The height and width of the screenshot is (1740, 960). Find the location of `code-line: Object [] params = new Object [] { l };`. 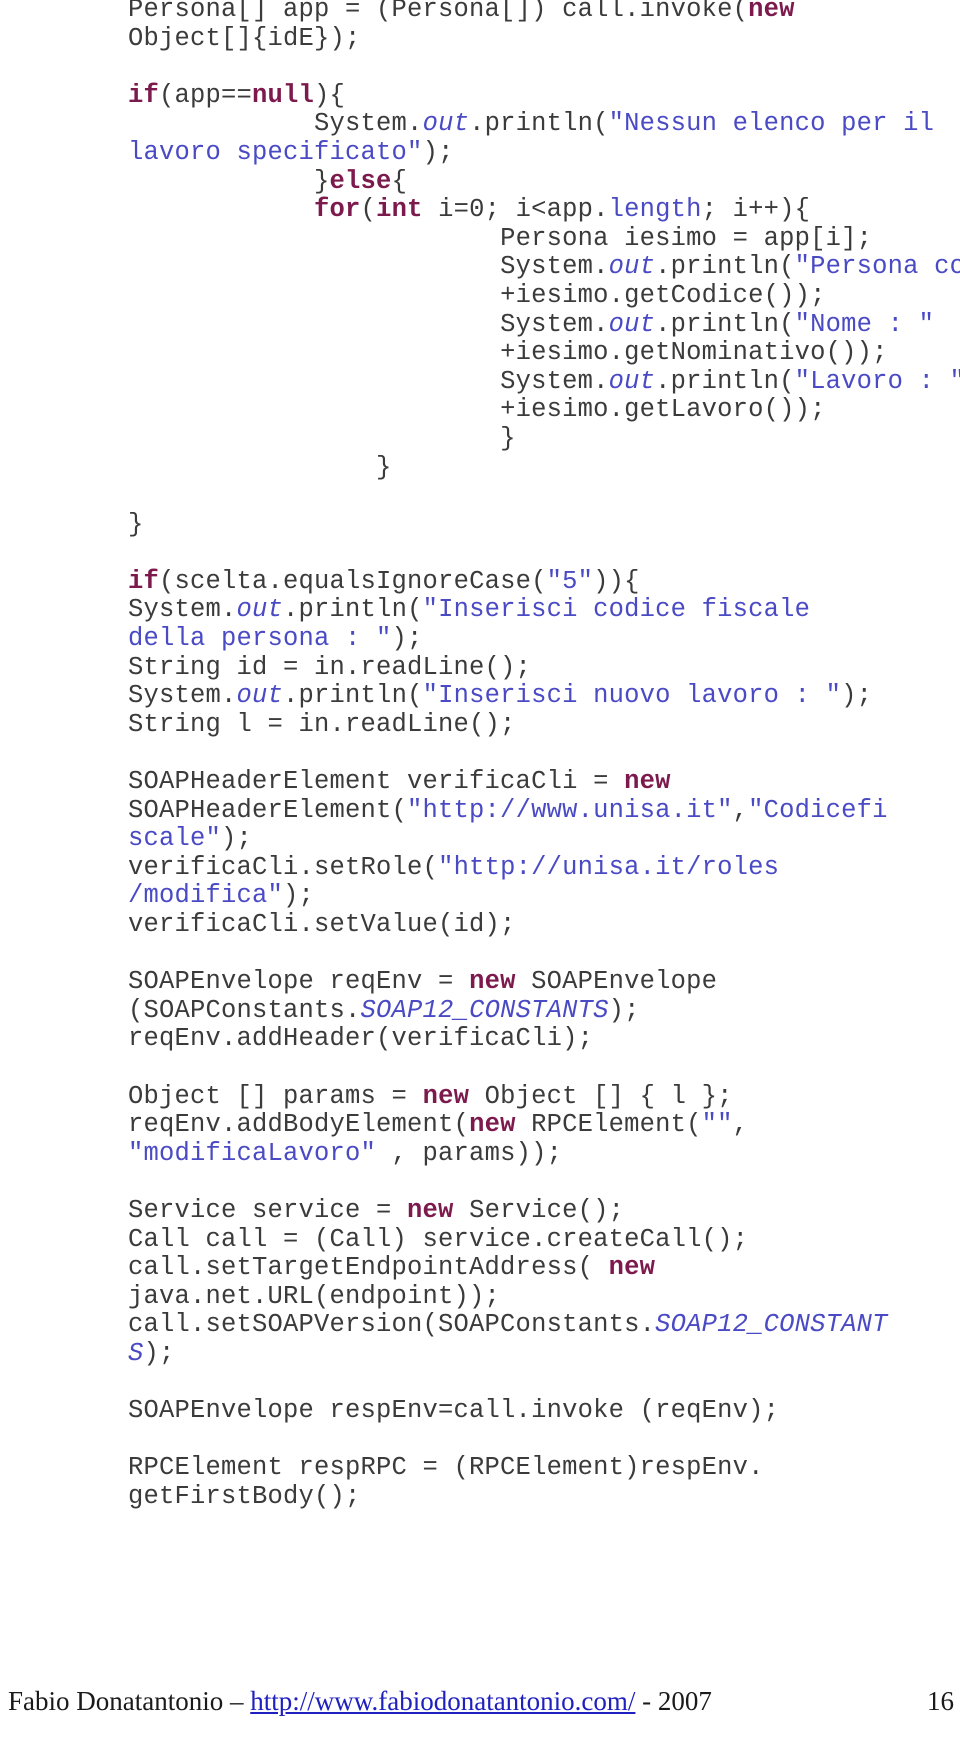

code-line: Object [] params = new Object [] { l }; is located at coordinates (538, 1096).